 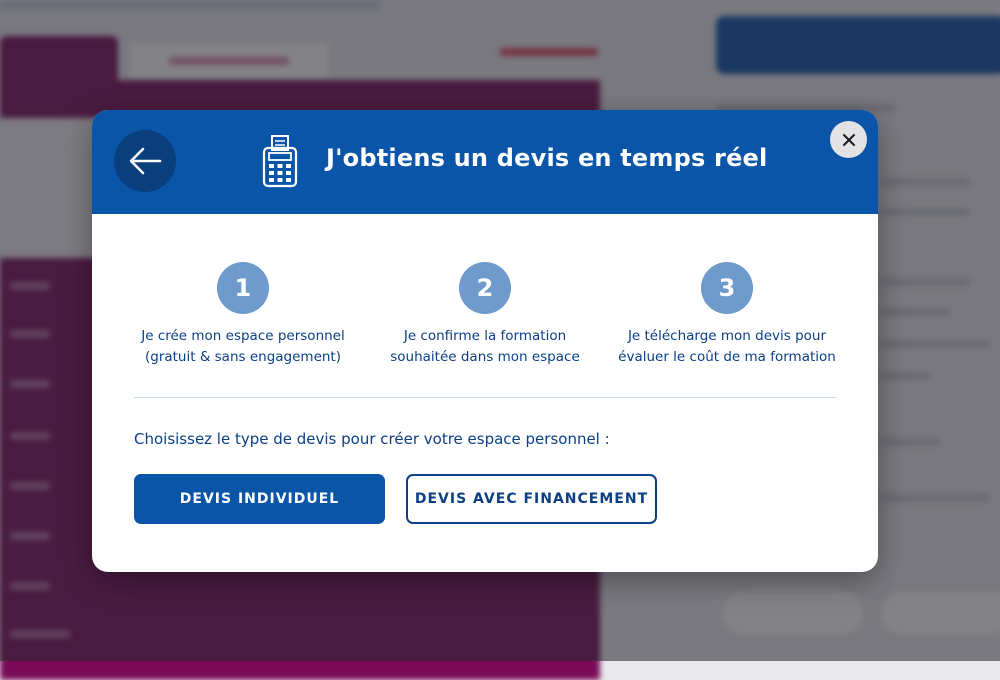 I want to click on close-icon, so click(x=848, y=139).